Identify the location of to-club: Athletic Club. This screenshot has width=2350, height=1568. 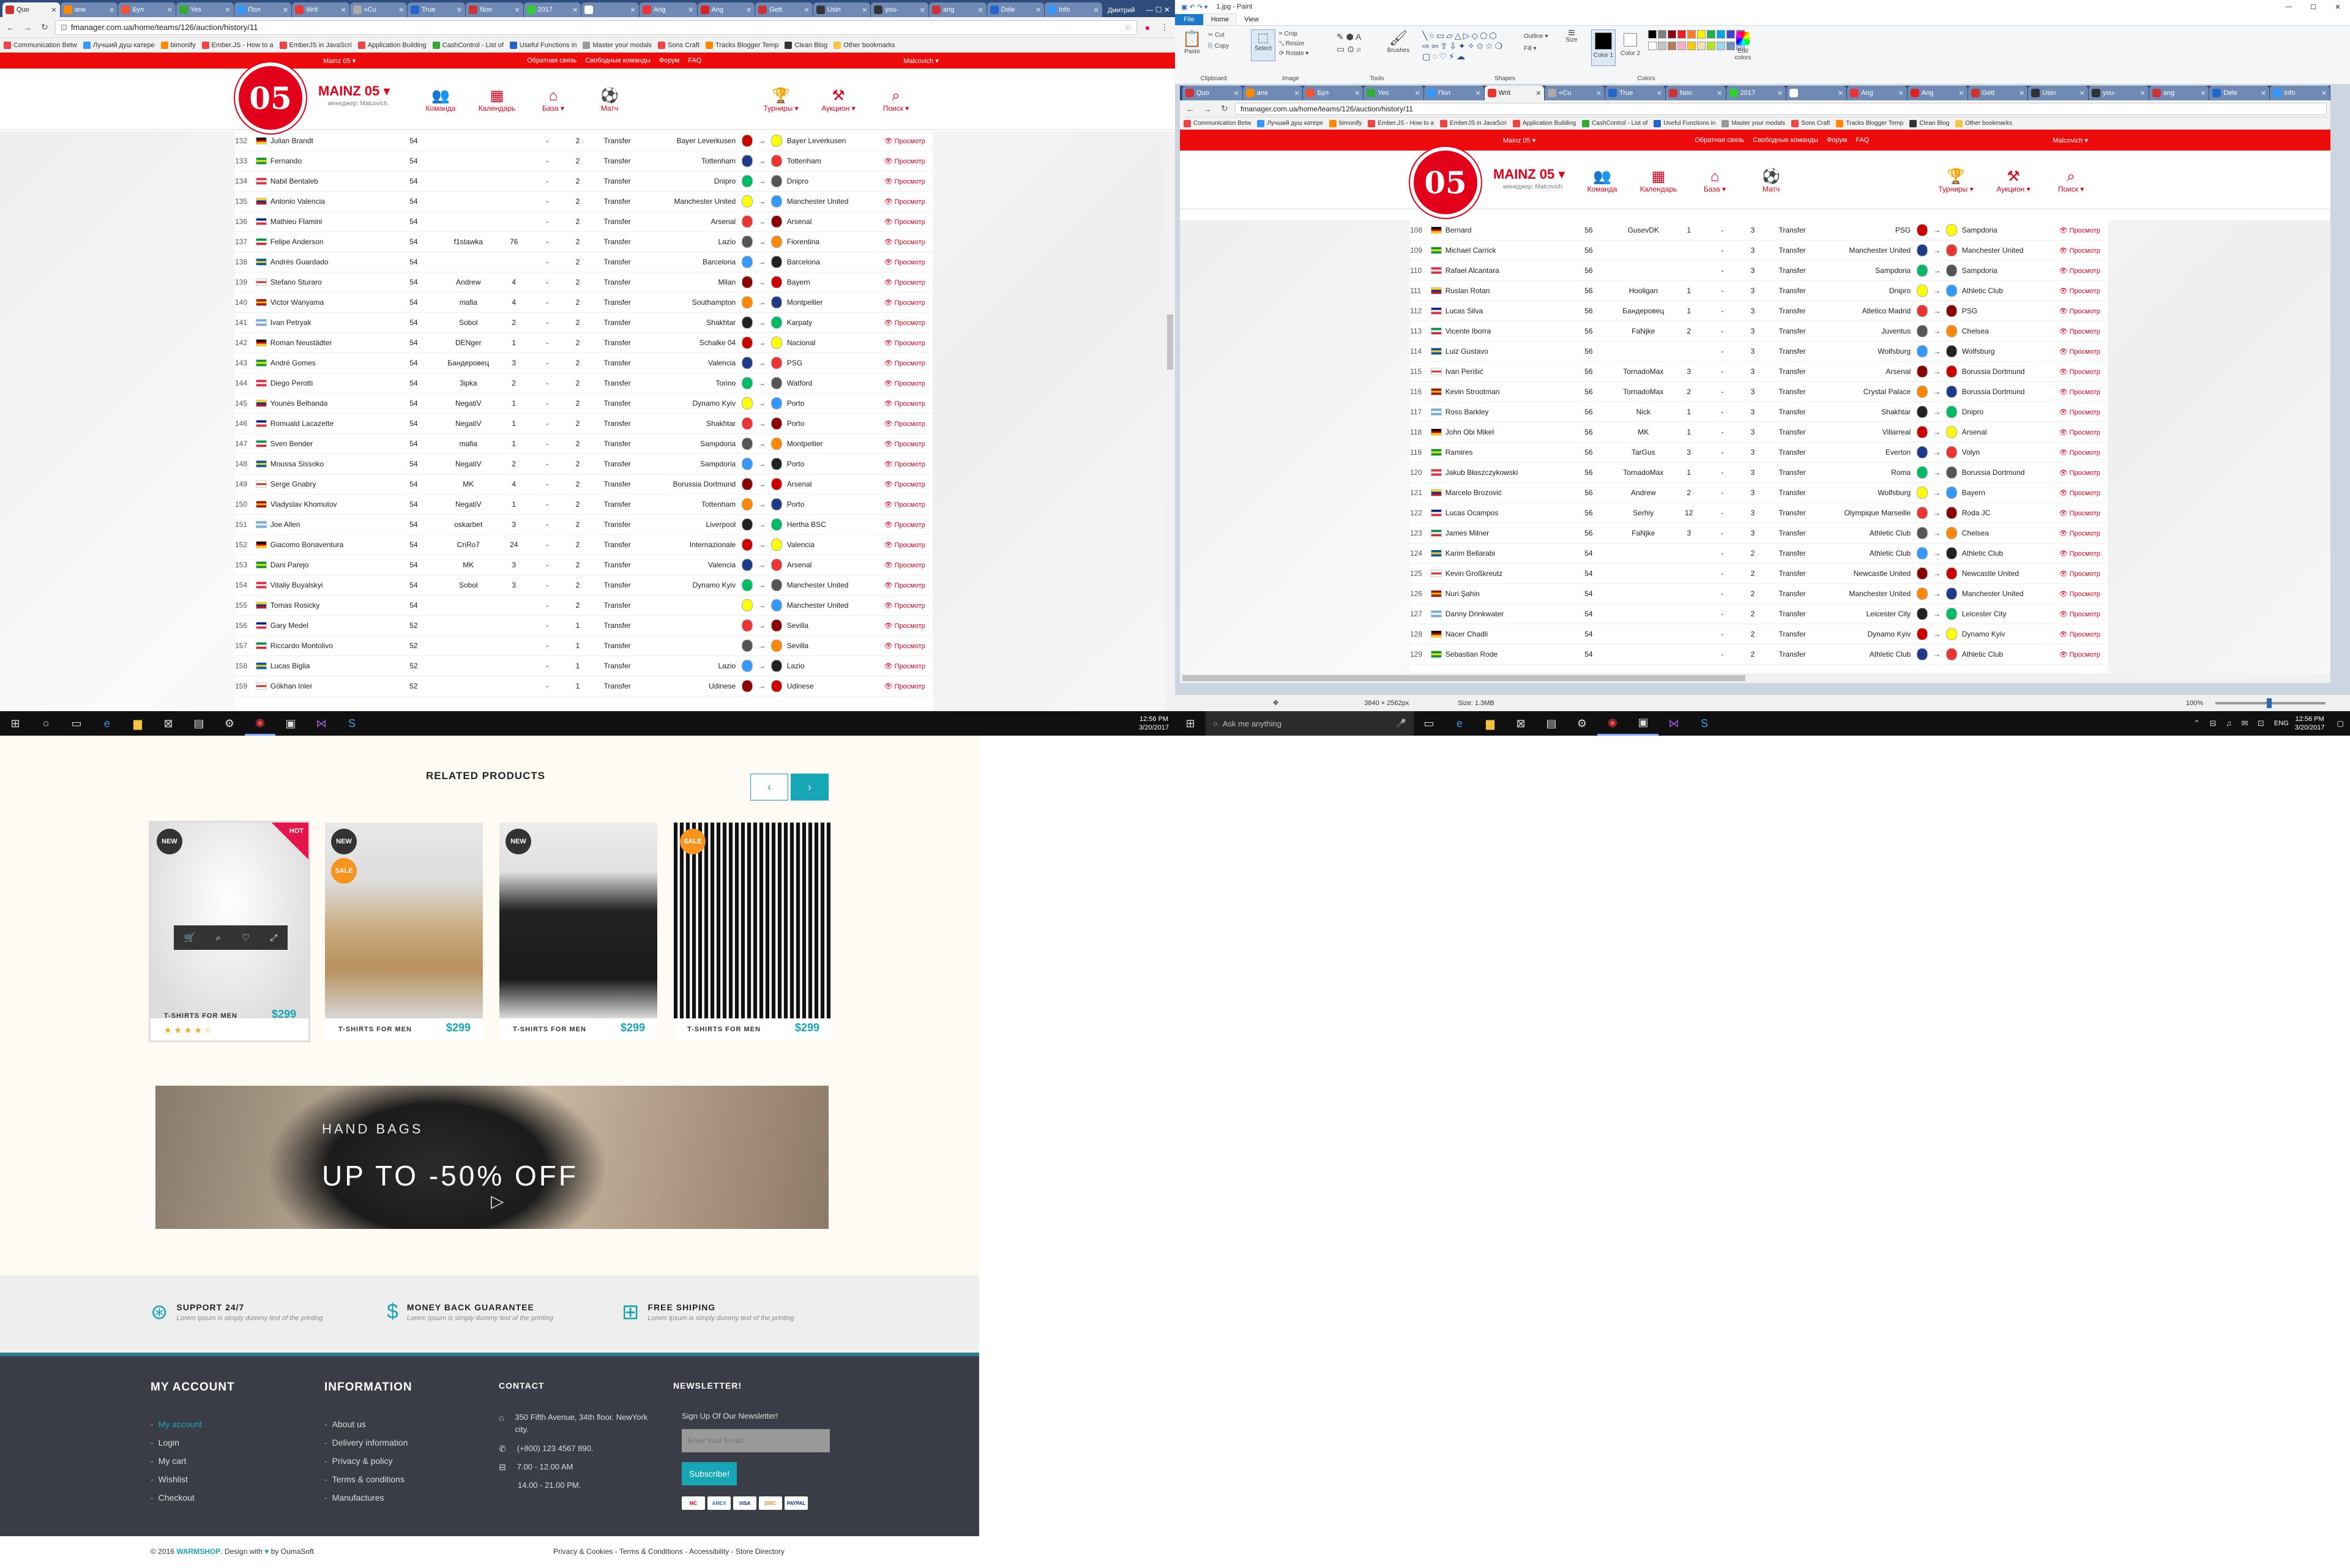
(2010, 654).